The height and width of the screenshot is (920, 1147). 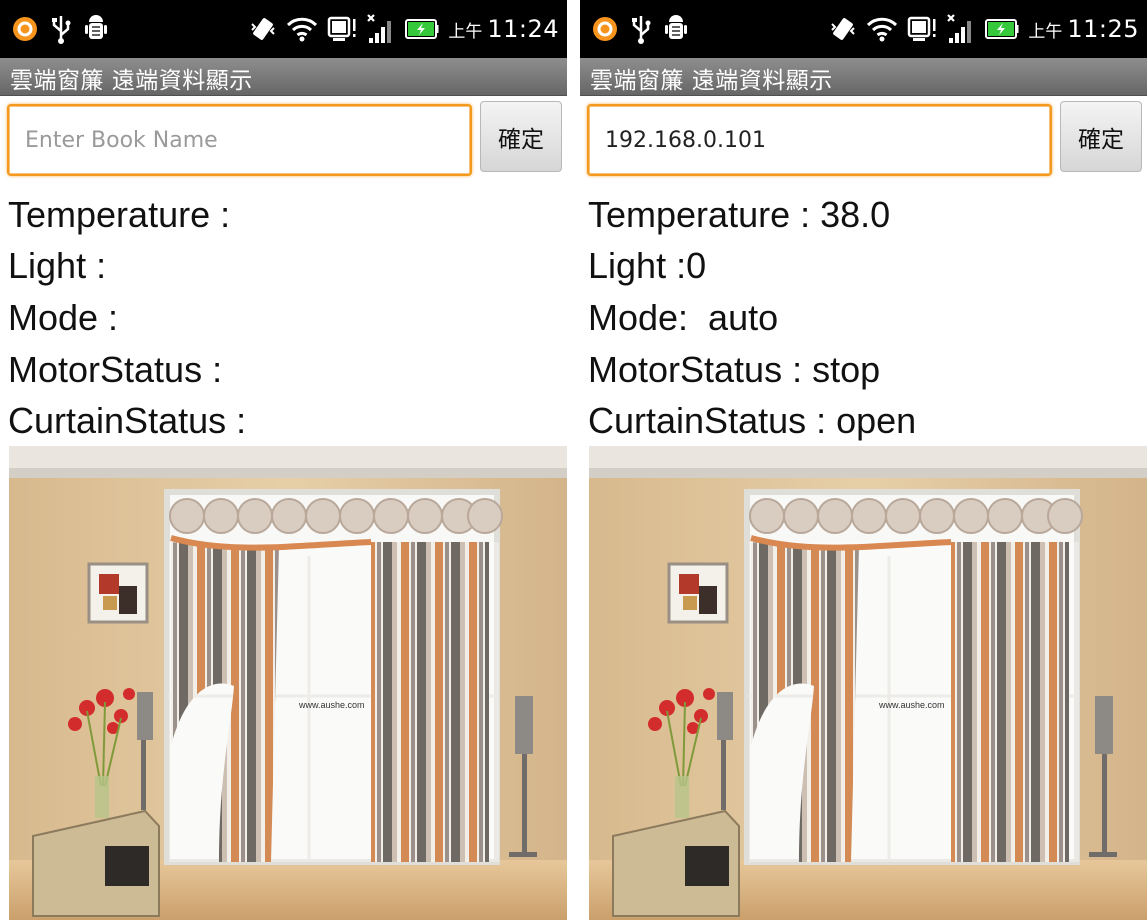 What do you see at coordinates (127, 420) in the screenshot?
I see `curtain-status-label: CurtainStatus :` at bounding box center [127, 420].